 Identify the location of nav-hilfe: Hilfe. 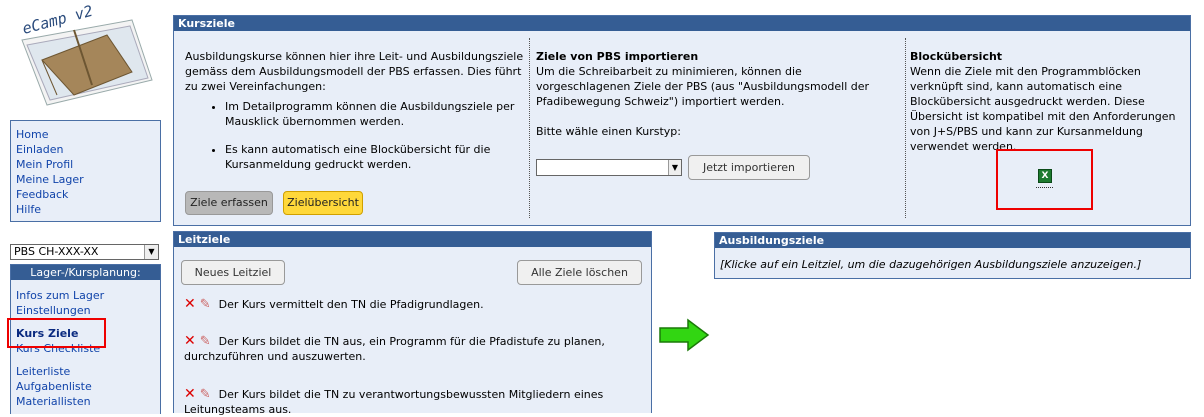
(88, 209).